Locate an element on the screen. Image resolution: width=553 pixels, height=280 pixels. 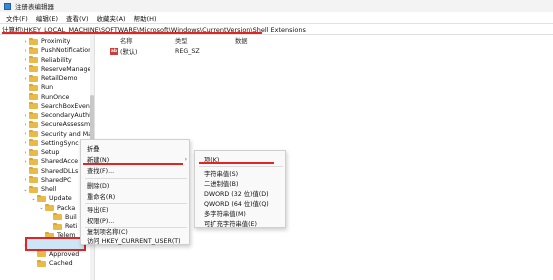
tree-item: › Proximity is located at coordinates (46, 41).